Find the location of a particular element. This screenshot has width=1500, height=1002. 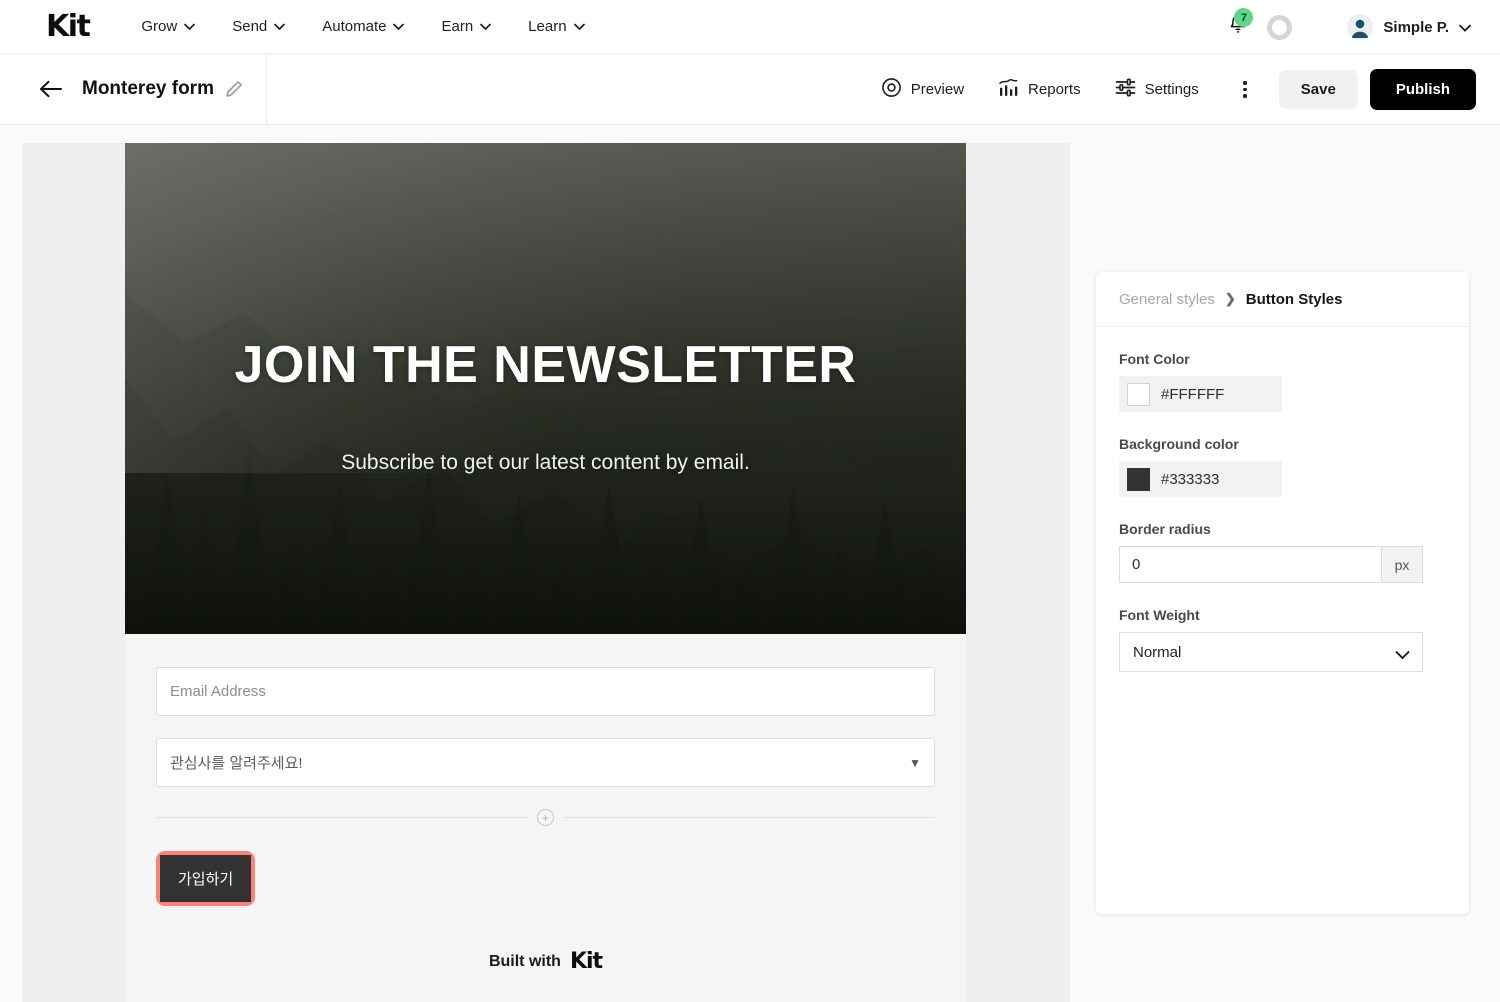

nav-item-send: Send is located at coordinates (259, 26).